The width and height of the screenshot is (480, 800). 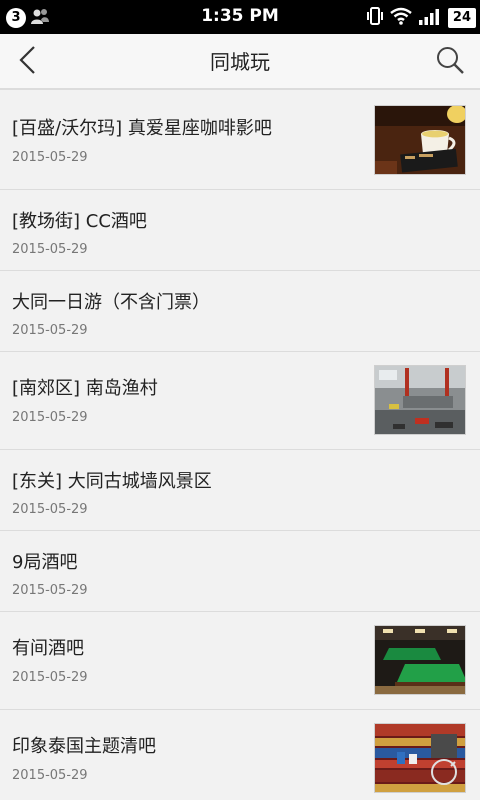 What do you see at coordinates (240, 311) in the screenshot?
I see `list-item: 大同一日游（不含门票） 2015-05-29` at bounding box center [240, 311].